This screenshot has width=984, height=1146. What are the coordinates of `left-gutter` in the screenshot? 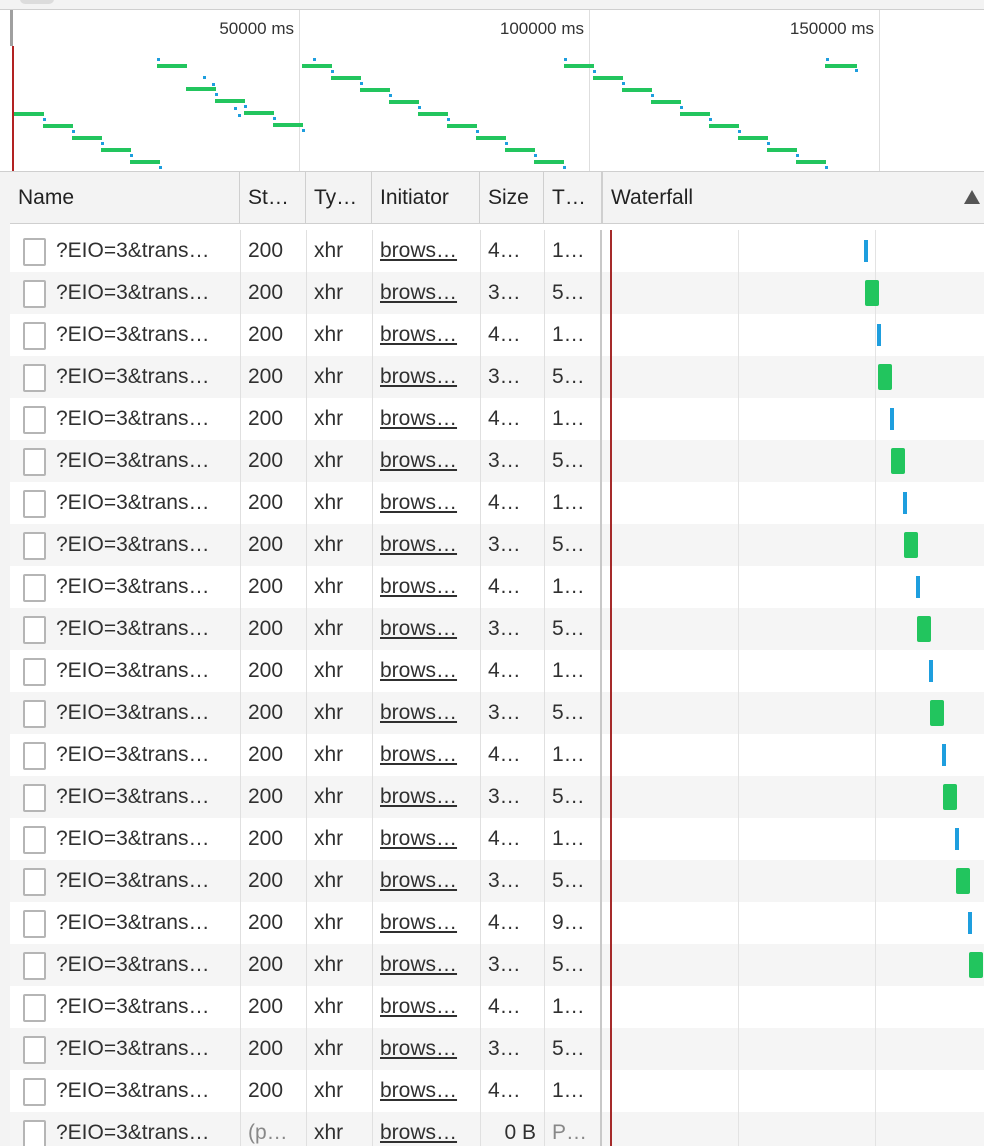 It's located at (5, 659).